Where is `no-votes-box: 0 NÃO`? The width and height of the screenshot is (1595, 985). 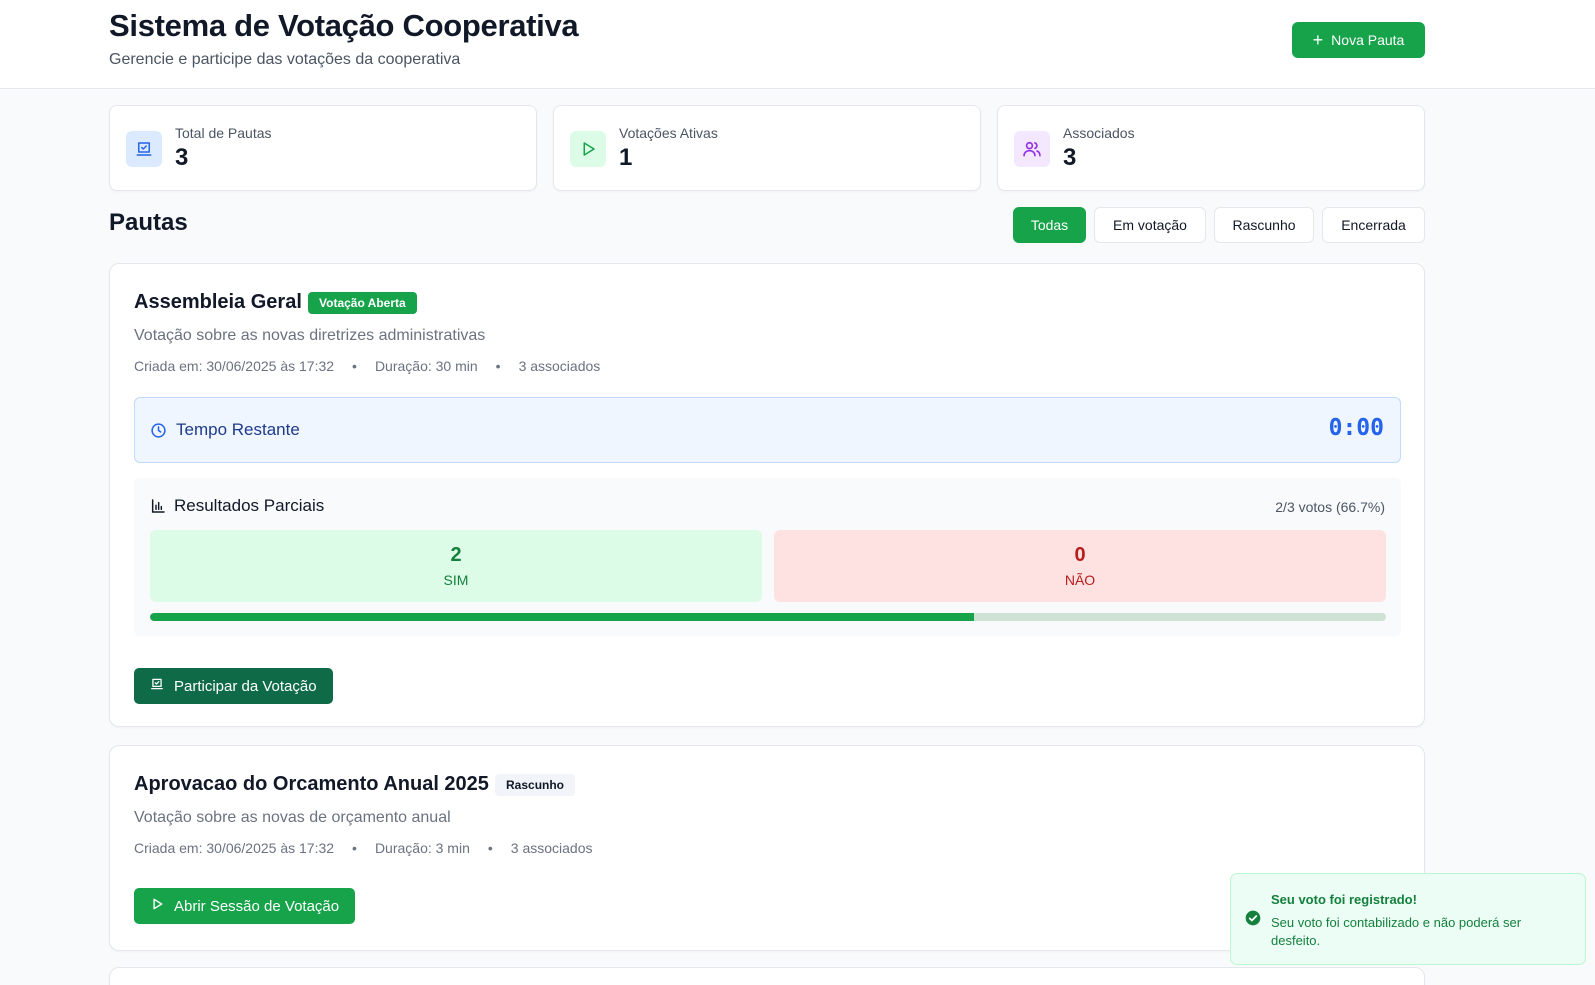 no-votes-box: 0 NÃO is located at coordinates (1080, 566).